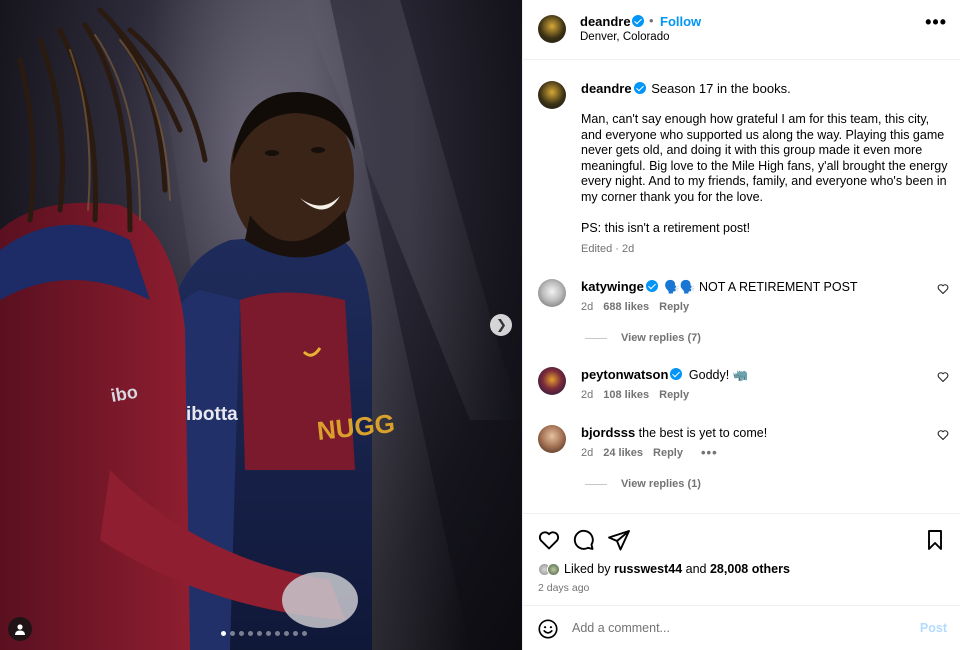 The image size is (960, 650). Describe the element at coordinates (737, 628) in the screenshot. I see `comment-input` at that location.